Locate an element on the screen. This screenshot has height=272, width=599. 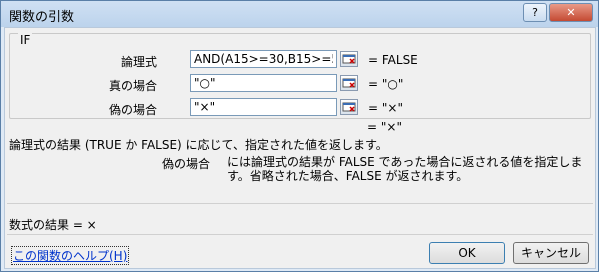
ok-button: OK is located at coordinates (467, 253).